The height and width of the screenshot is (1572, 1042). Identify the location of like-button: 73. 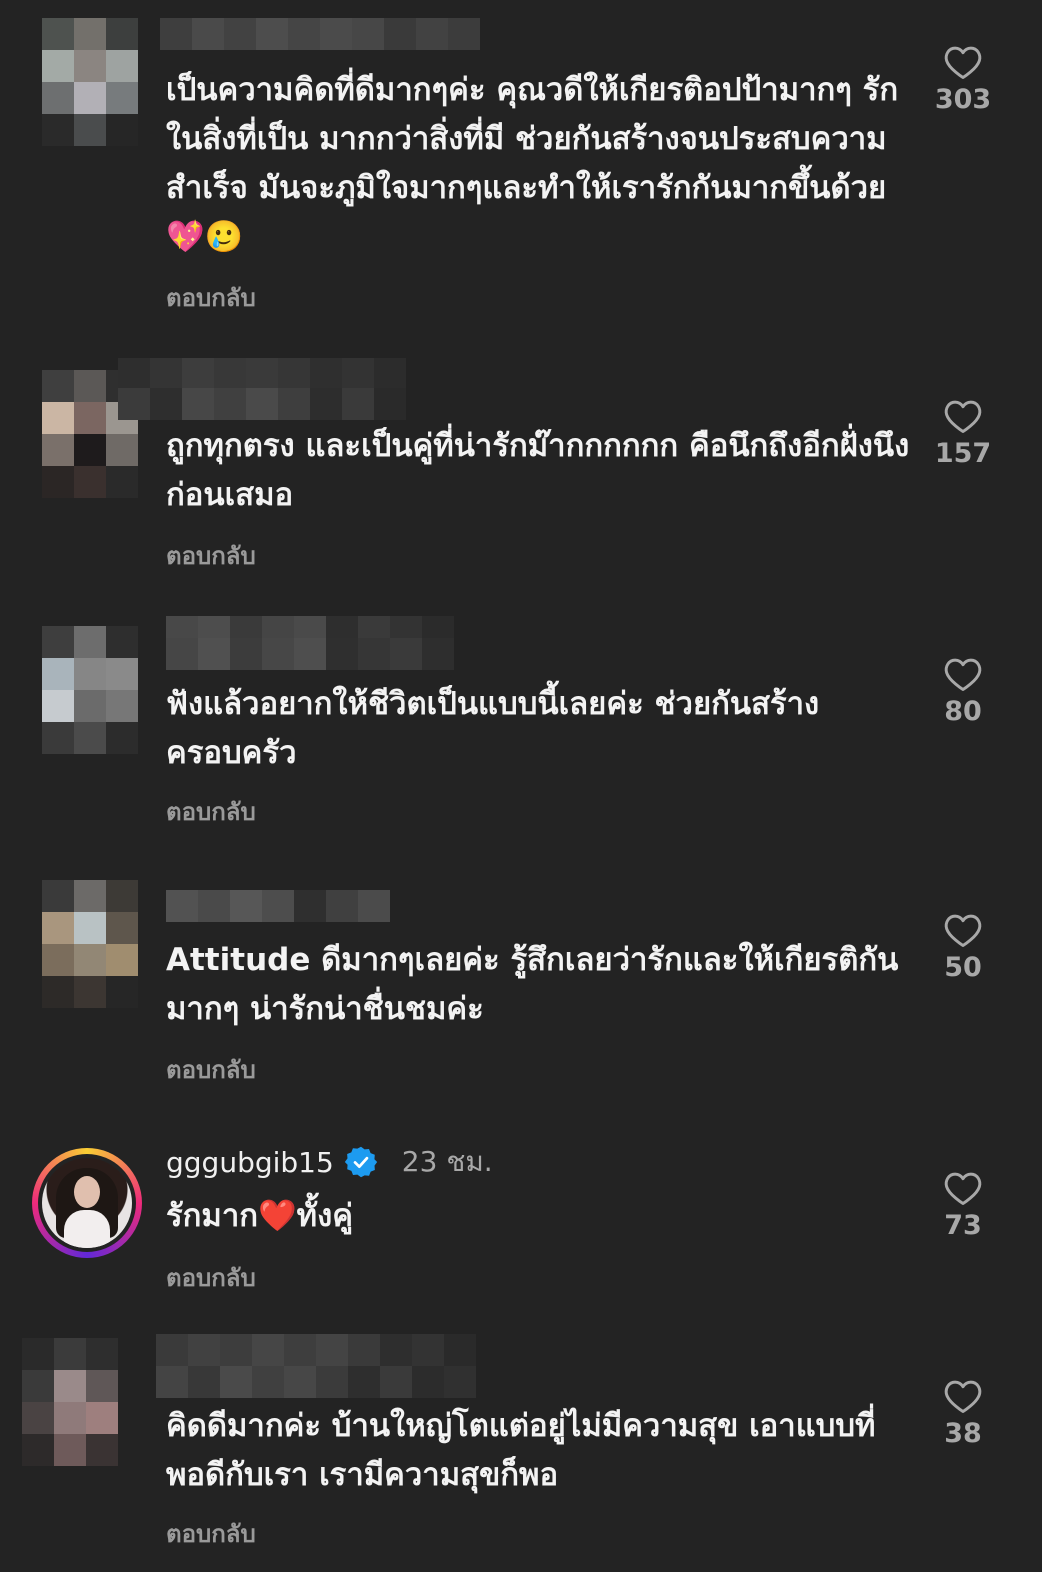
(963, 1205).